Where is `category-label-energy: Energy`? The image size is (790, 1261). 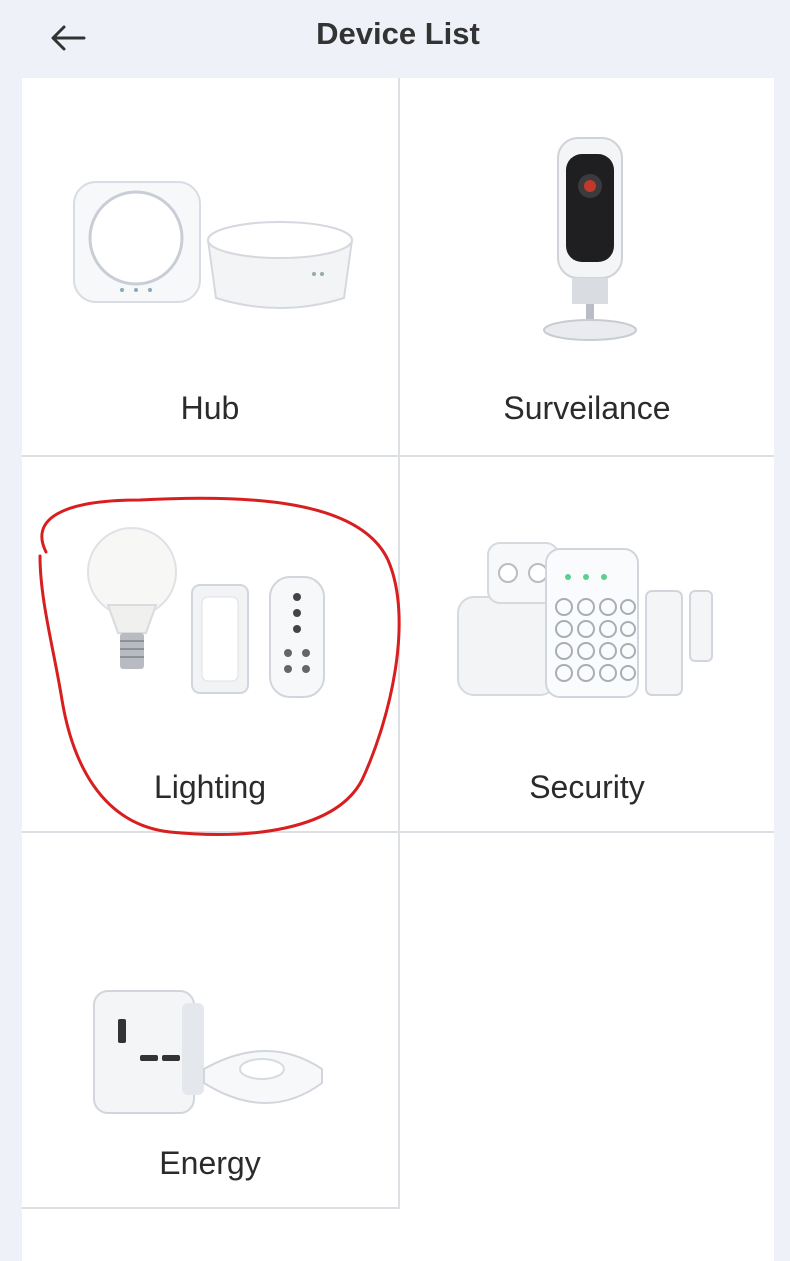 category-label-energy: Energy is located at coordinates (210, 1163).